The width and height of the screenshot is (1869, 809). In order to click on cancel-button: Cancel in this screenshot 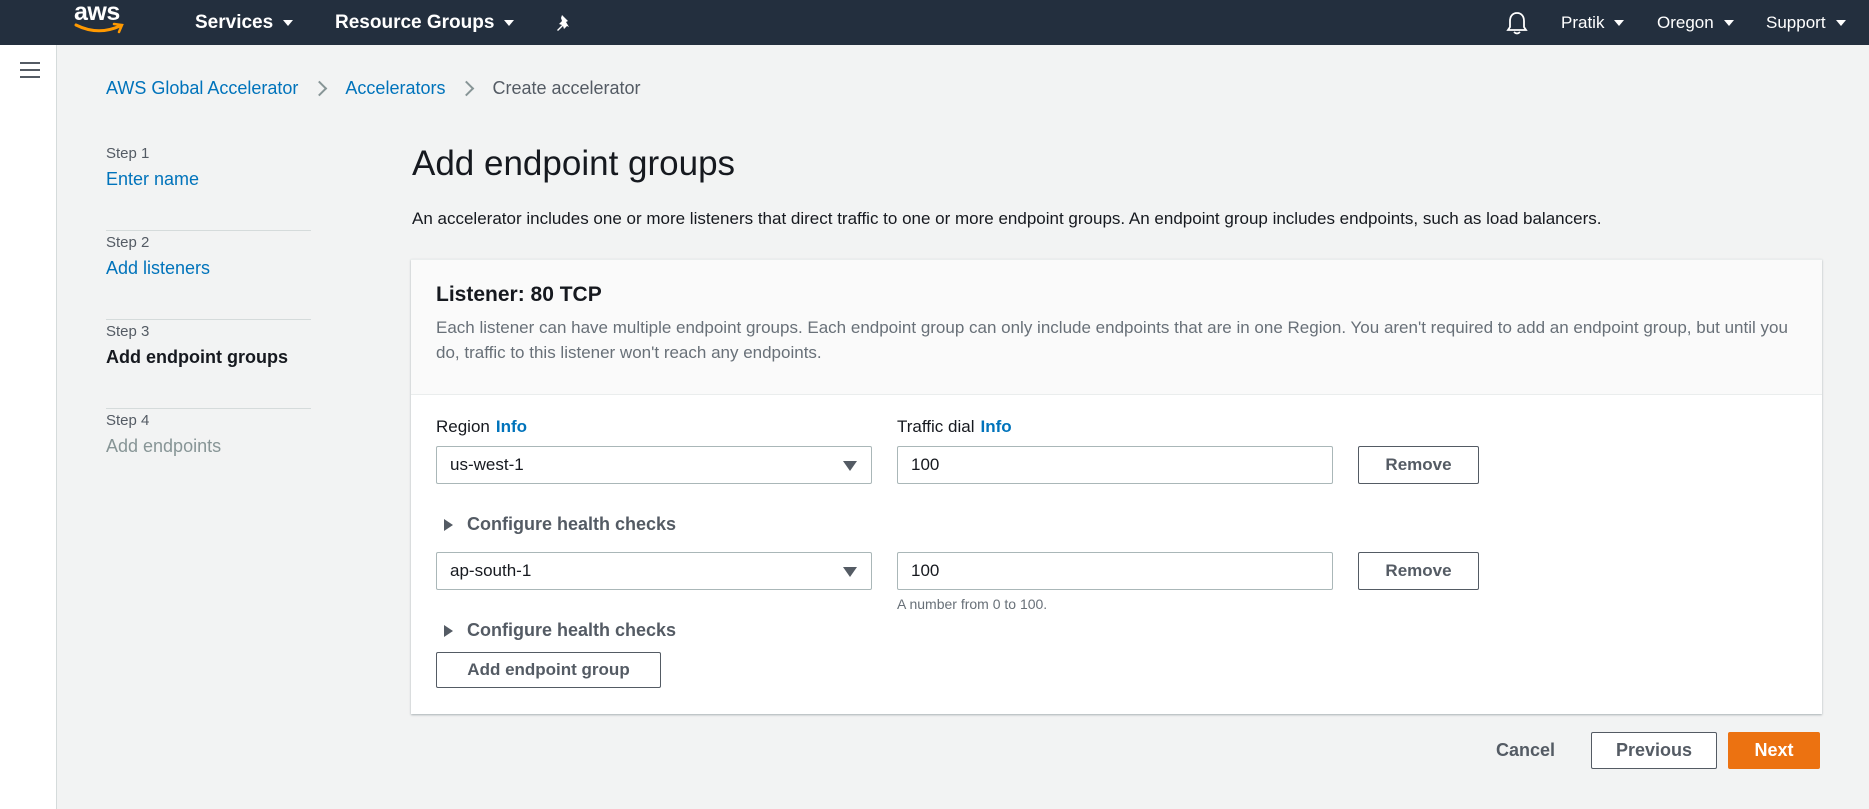, I will do `click(1525, 750)`.